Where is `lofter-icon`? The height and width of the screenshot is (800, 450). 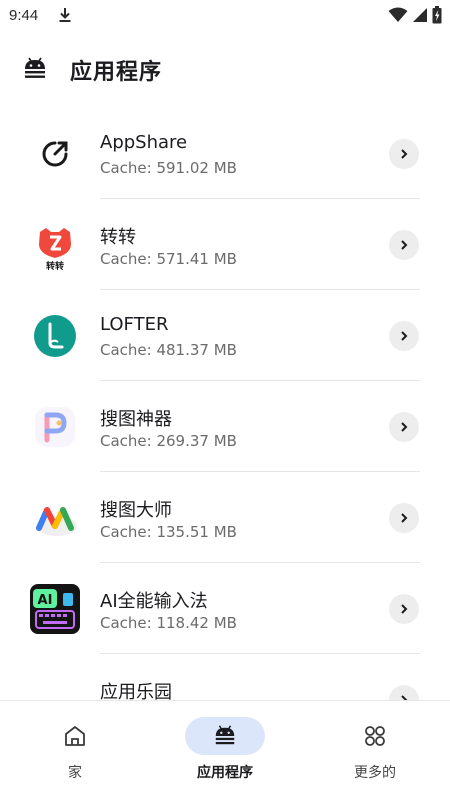 lofter-icon is located at coordinates (55, 336).